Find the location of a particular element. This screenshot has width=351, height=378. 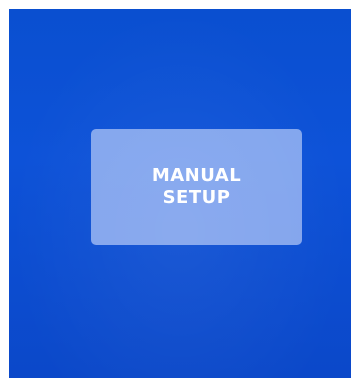

manual-setup-label: MANUAL SETUP is located at coordinates (196, 187).